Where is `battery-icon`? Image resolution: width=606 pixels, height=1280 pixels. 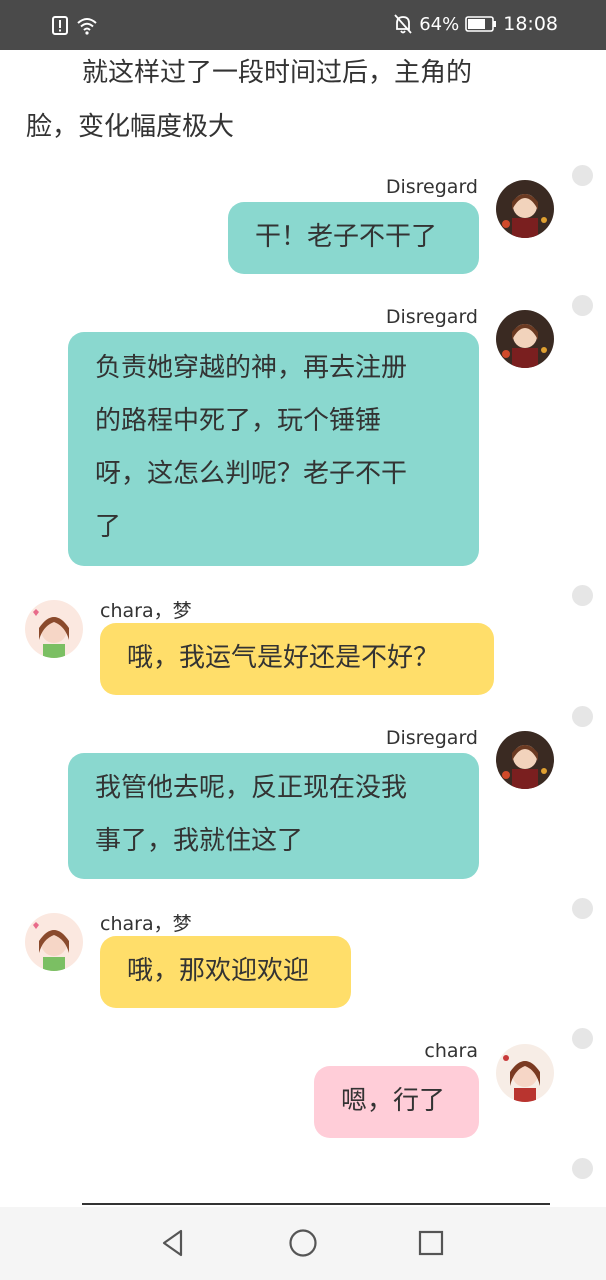
battery-icon is located at coordinates (481, 24).